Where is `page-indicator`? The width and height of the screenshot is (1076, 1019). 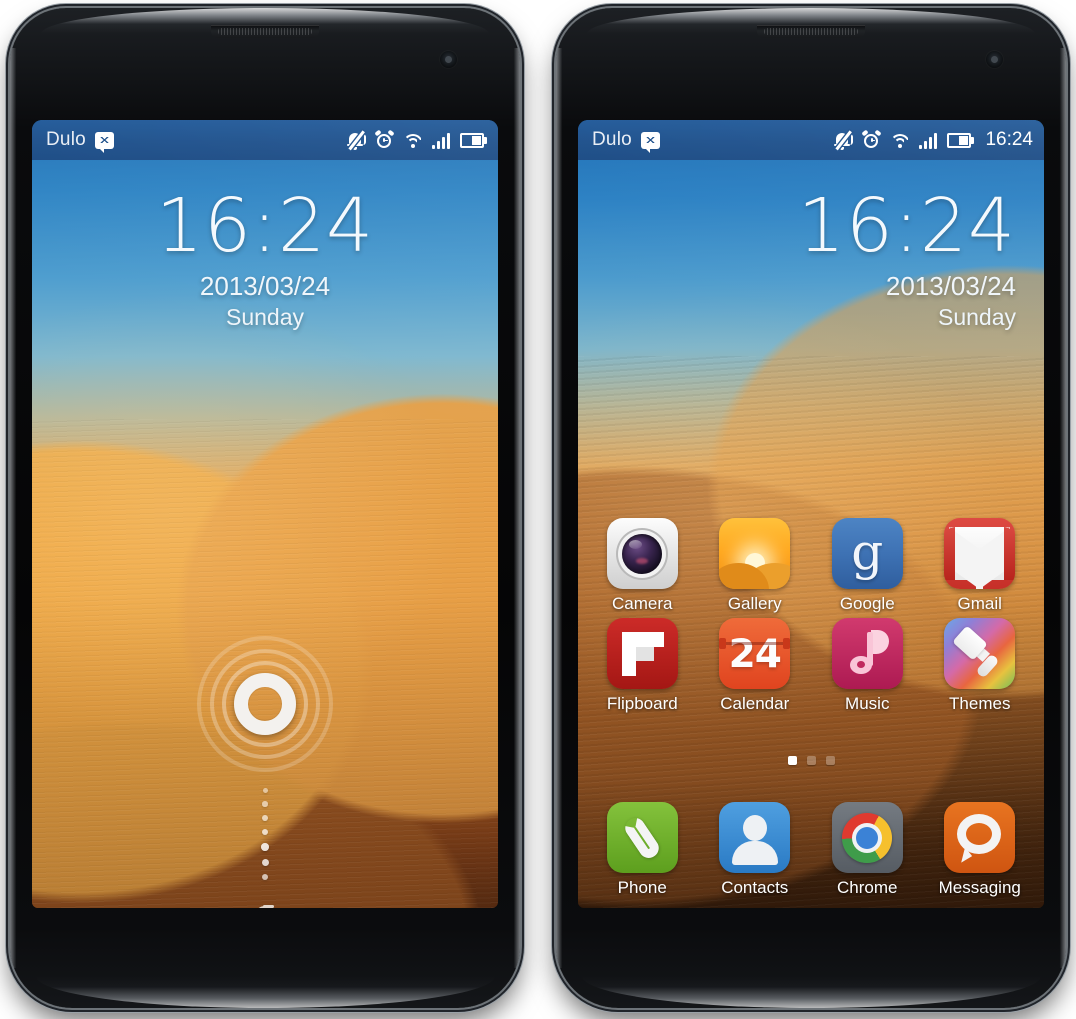 page-indicator is located at coordinates (811, 760).